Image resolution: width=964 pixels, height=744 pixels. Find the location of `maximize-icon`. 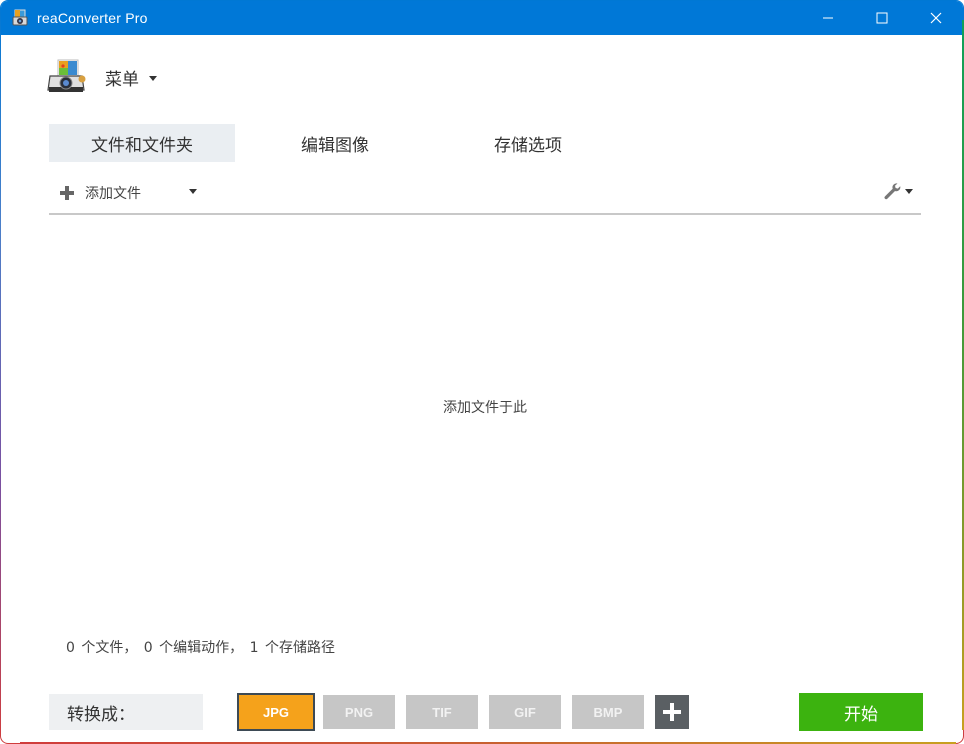

maximize-icon is located at coordinates (882, 18).